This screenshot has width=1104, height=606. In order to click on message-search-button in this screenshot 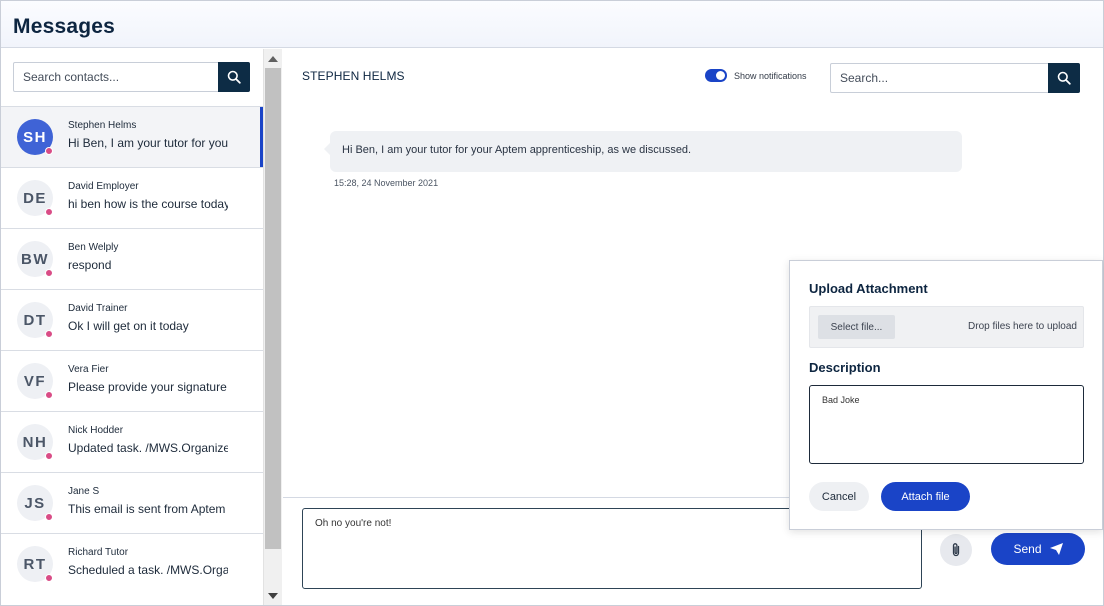, I will do `click(1064, 78)`.